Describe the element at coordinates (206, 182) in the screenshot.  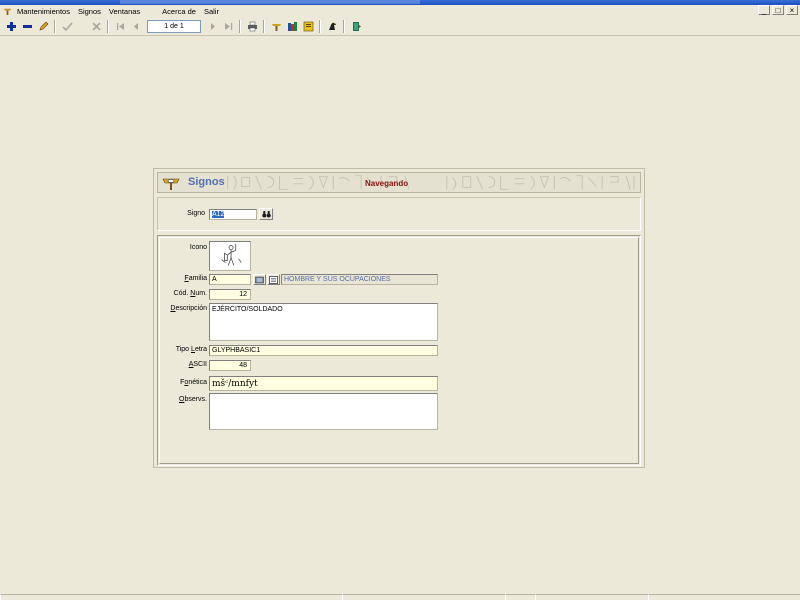
I see `form-title: Signos` at that location.